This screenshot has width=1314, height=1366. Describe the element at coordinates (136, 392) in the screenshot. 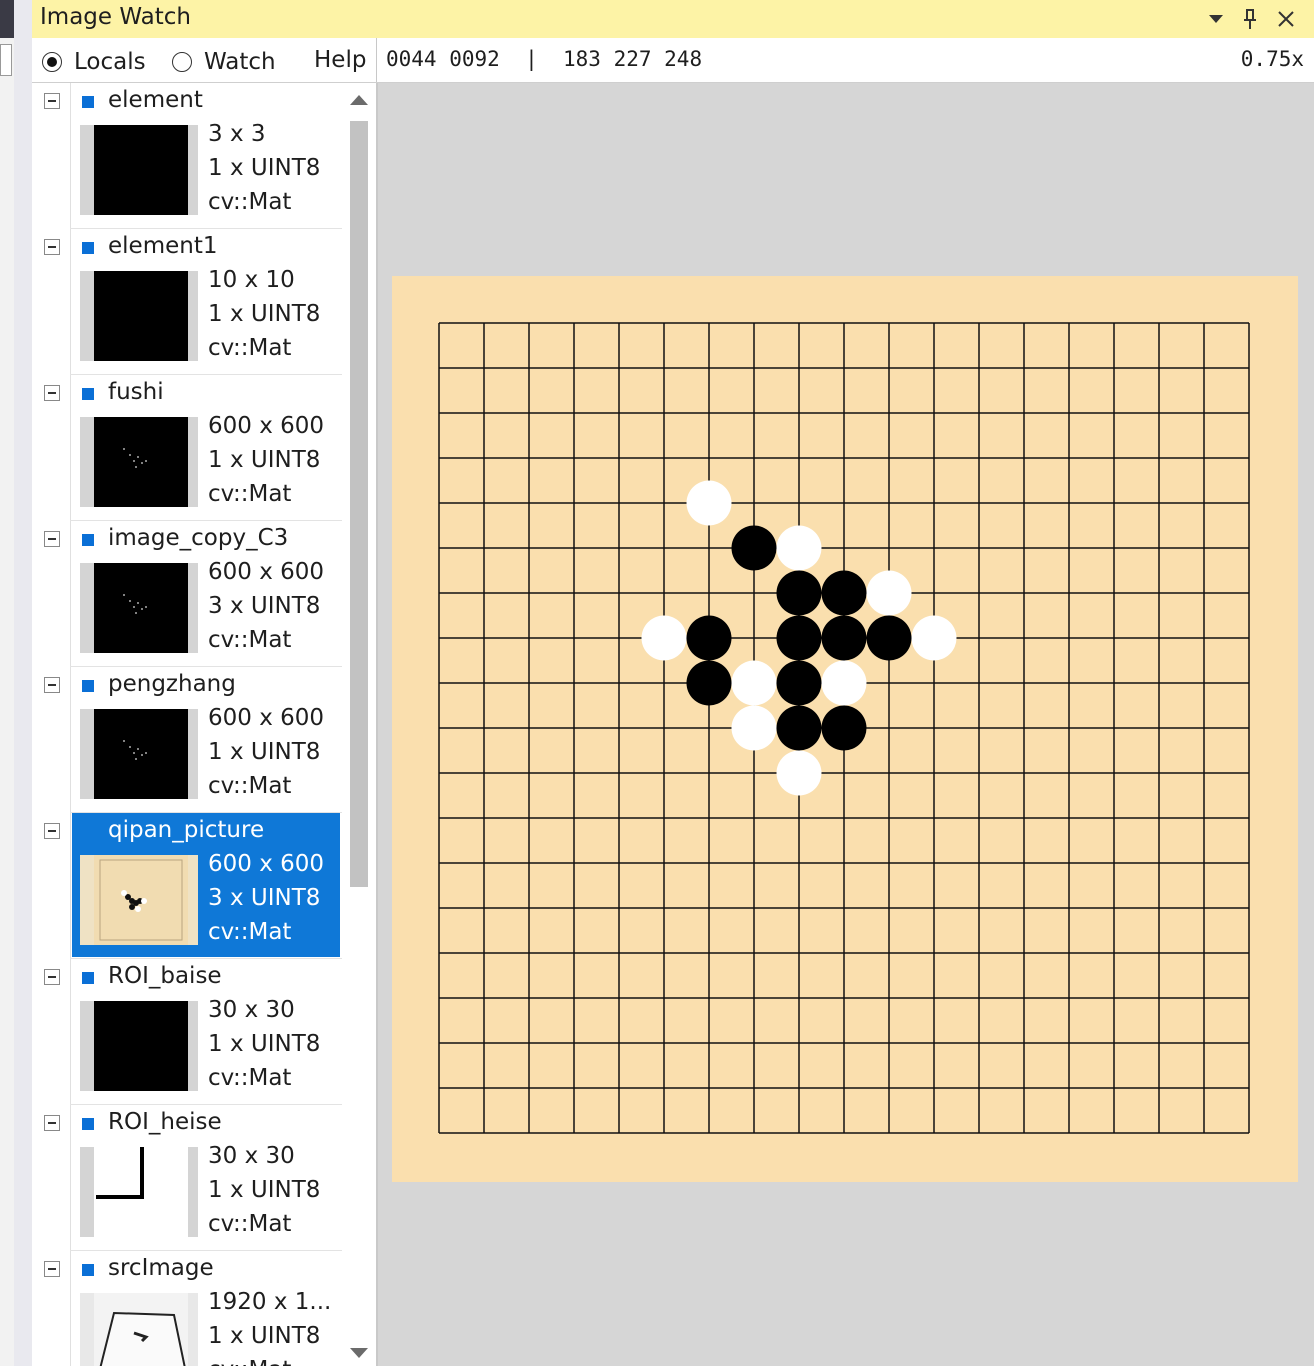

I see `item-name: fushi` at that location.